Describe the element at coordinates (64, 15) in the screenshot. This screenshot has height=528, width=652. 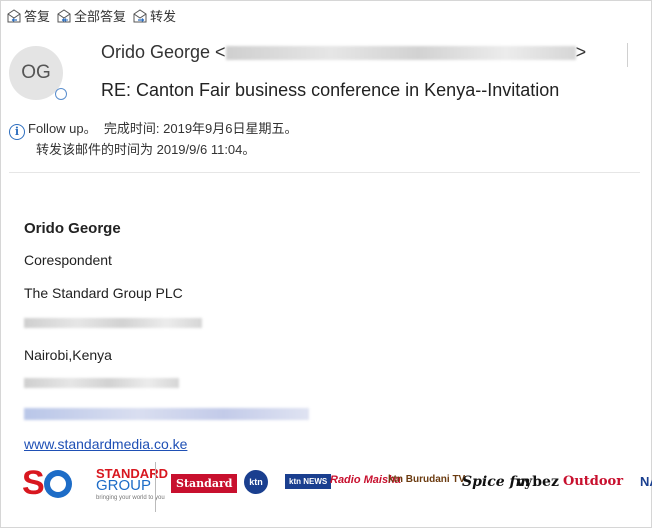
I see `reply-all-icon` at that location.